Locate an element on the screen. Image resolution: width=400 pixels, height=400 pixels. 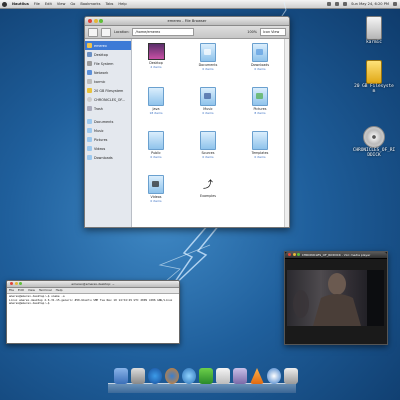
file-item-desktop: Desktop 2 items is located at coordinates (156, 56).